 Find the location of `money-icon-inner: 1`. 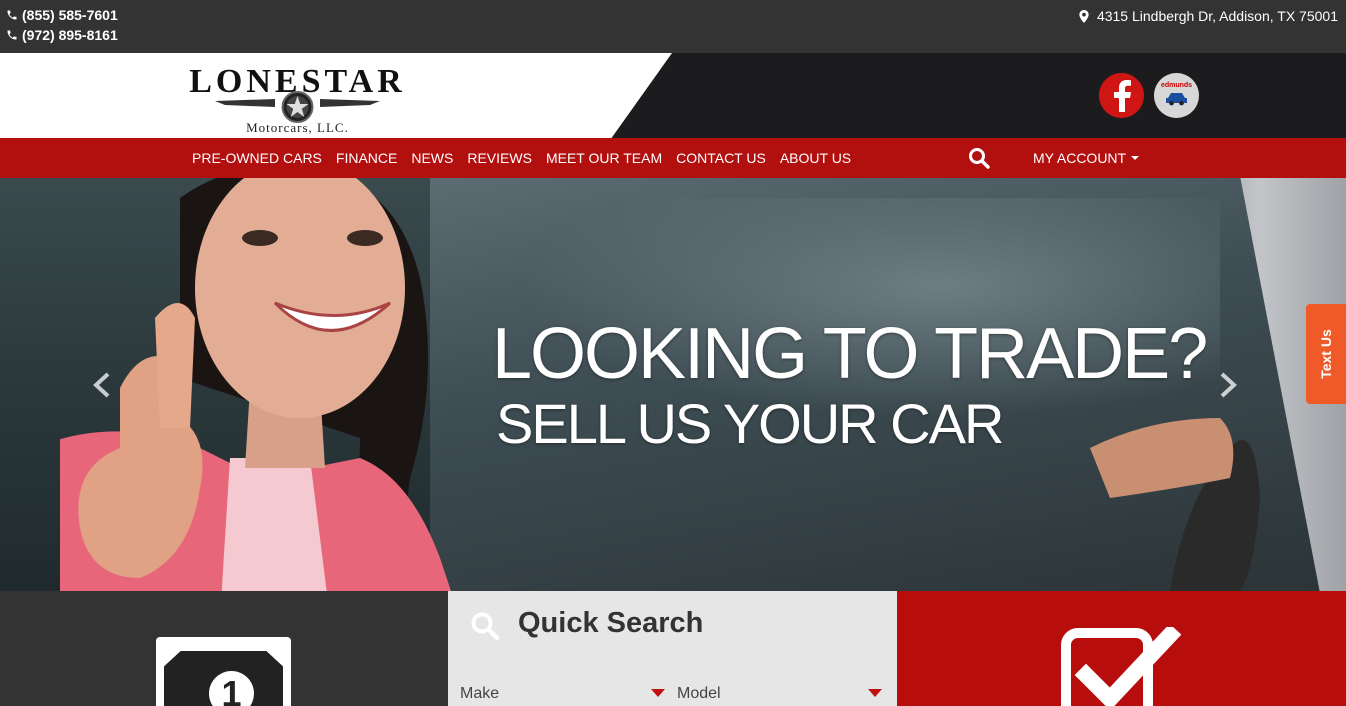

money-icon-inner: 1 is located at coordinates (223, 678).